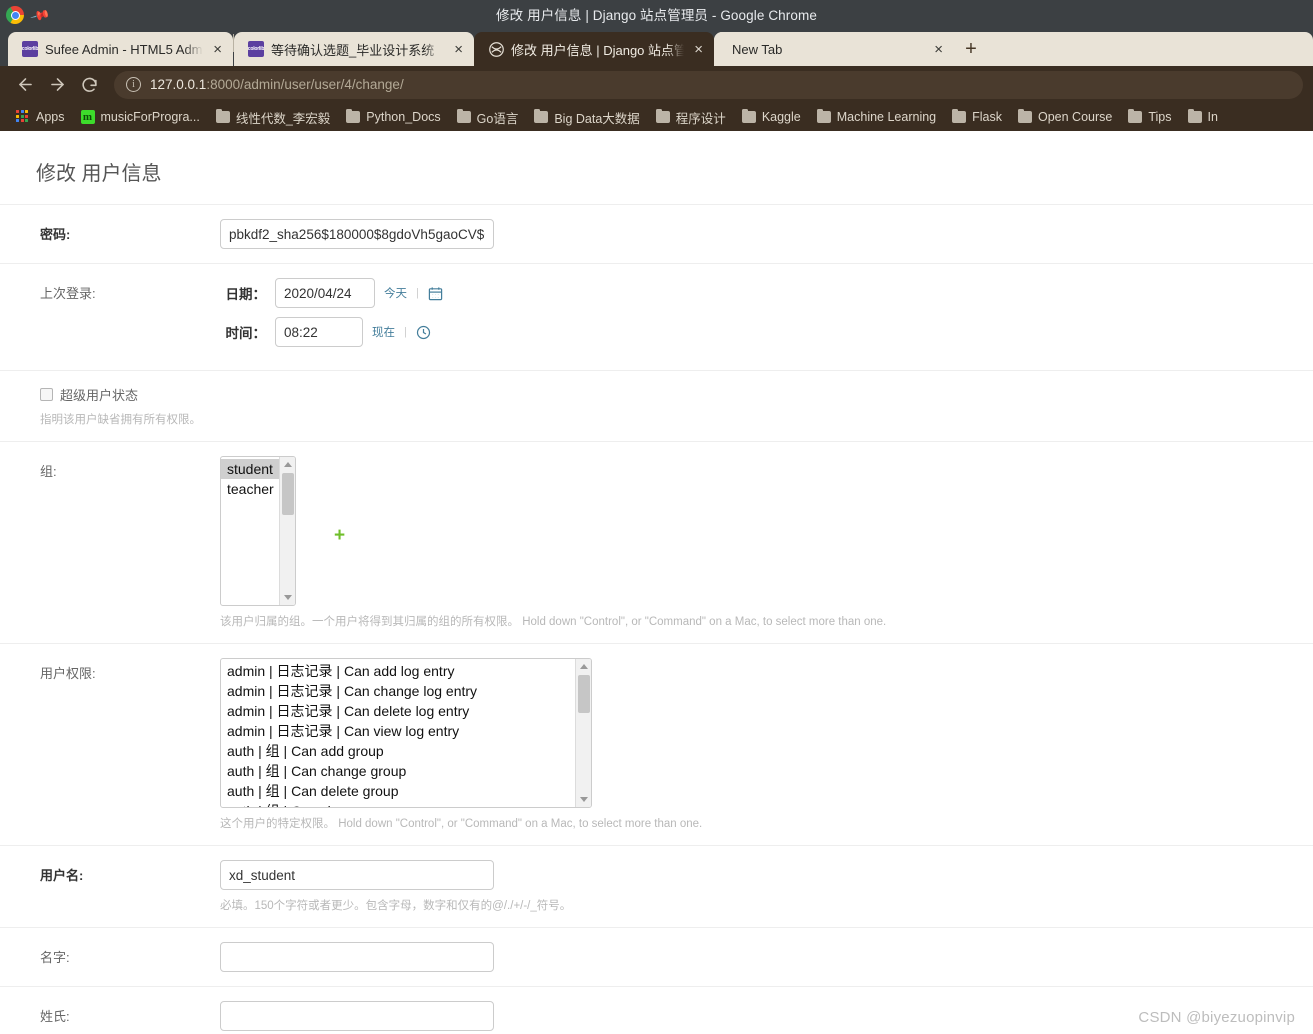 The width and height of the screenshot is (1313, 1034). Describe the element at coordinates (273, 117) in the screenshot. I see `bookmark-folder-linear-algebra: 线性代数_李宏毅` at that location.